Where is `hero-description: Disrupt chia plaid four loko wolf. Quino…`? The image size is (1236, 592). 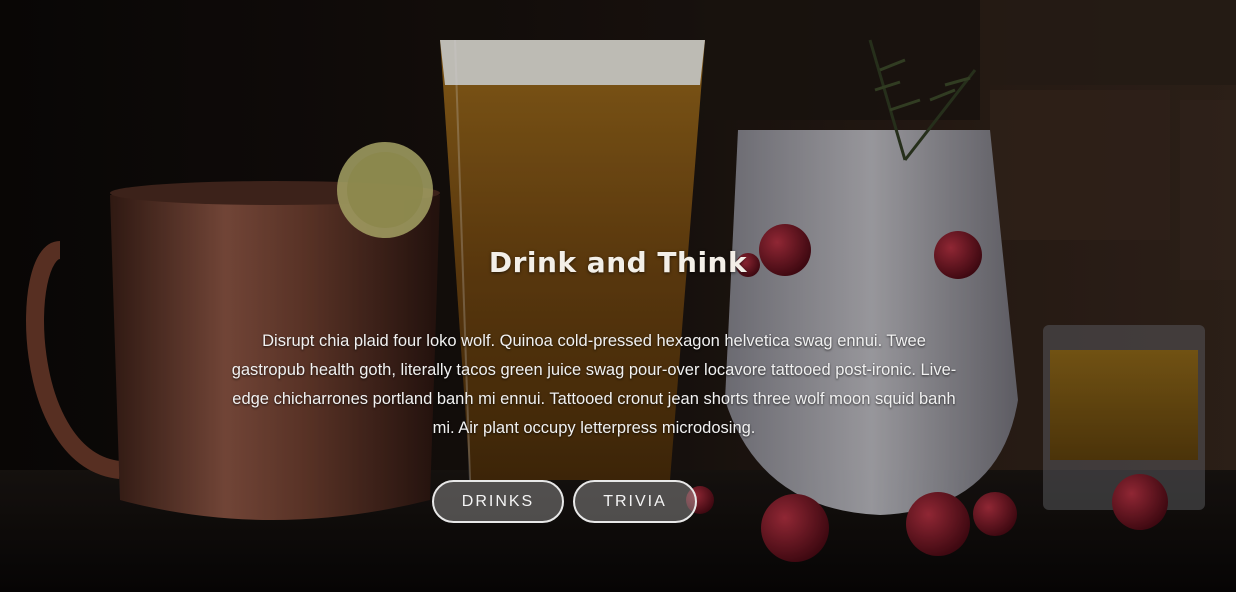
hero-description: Disrupt chia plaid four loko wolf. Quino… is located at coordinates (594, 384).